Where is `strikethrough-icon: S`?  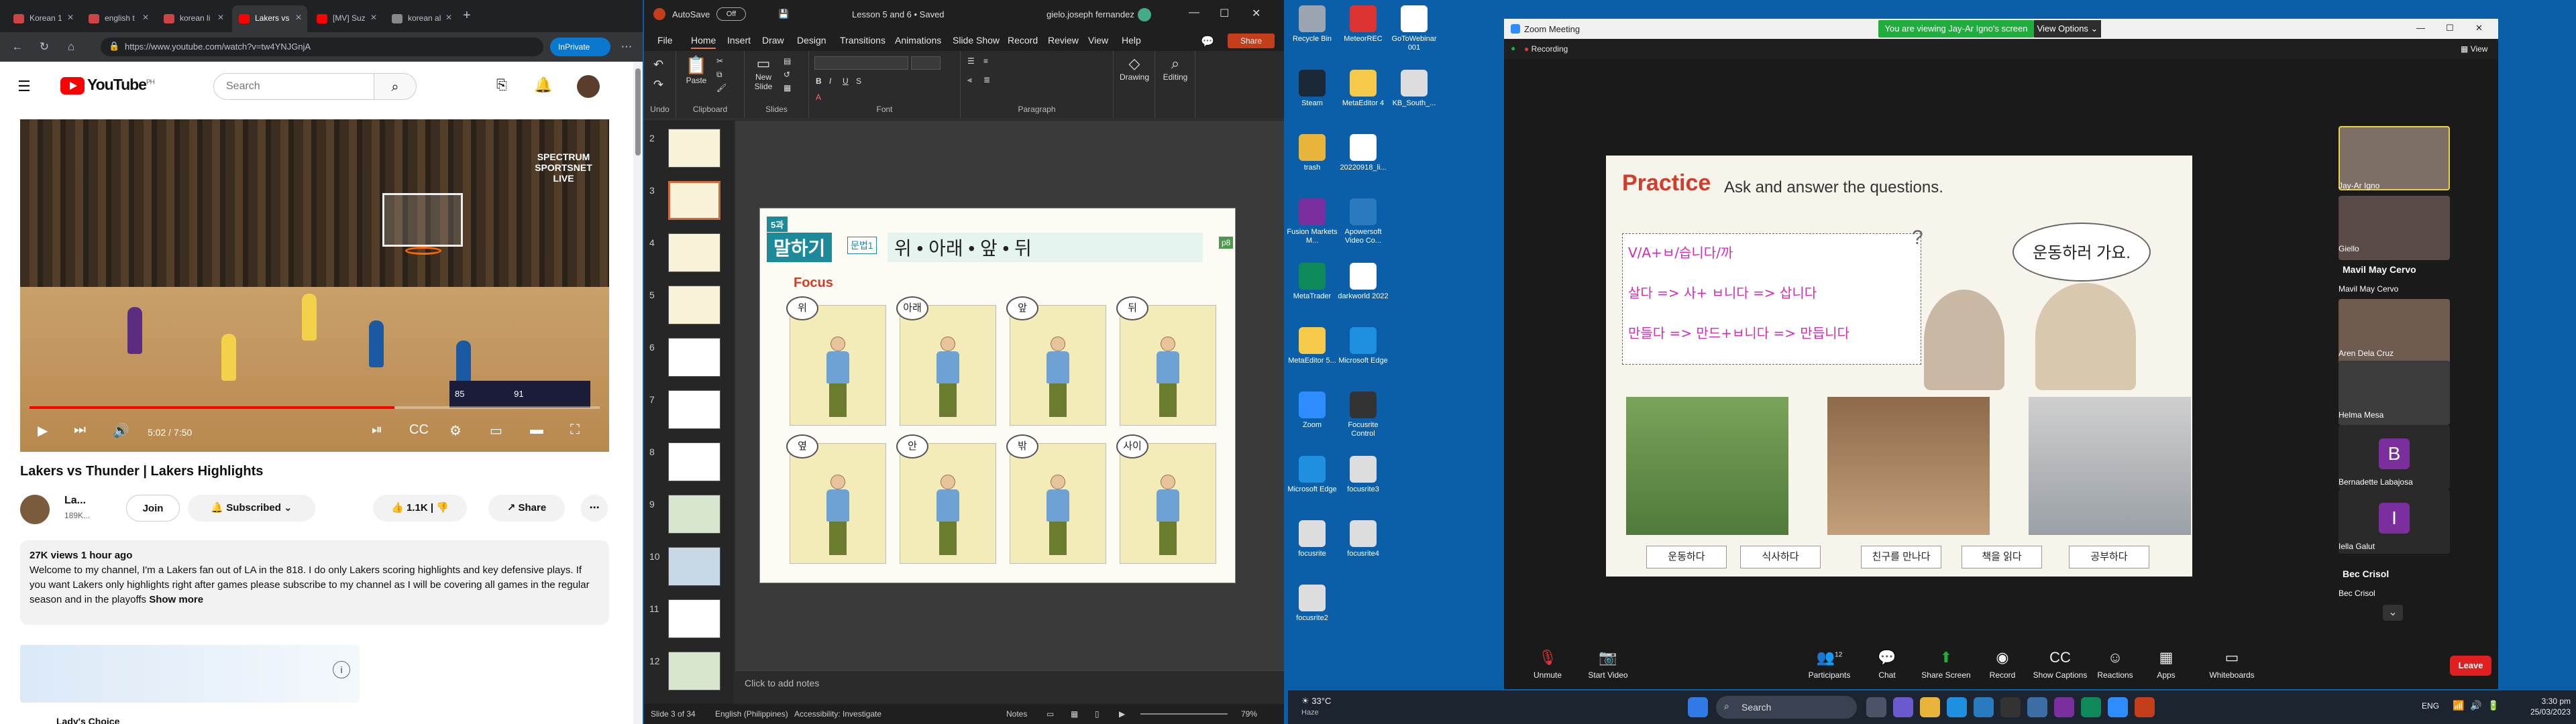
strikethrough-icon: S is located at coordinates (858, 81).